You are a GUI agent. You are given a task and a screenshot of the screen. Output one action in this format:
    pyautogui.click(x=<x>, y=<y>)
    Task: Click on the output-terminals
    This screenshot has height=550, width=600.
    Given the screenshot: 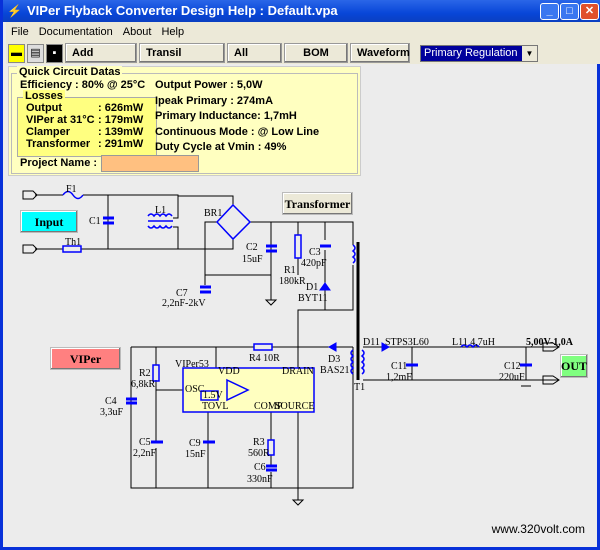 What is the action you would take?
    pyautogui.click(x=551, y=363)
    